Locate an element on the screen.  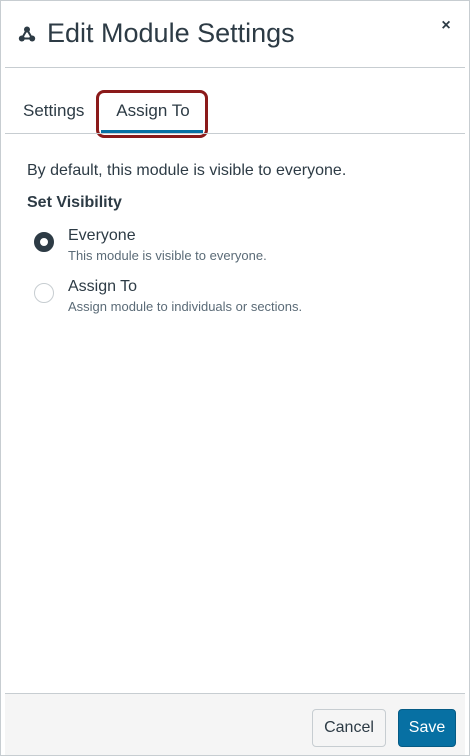
cancel-button: Cancel is located at coordinates (349, 728).